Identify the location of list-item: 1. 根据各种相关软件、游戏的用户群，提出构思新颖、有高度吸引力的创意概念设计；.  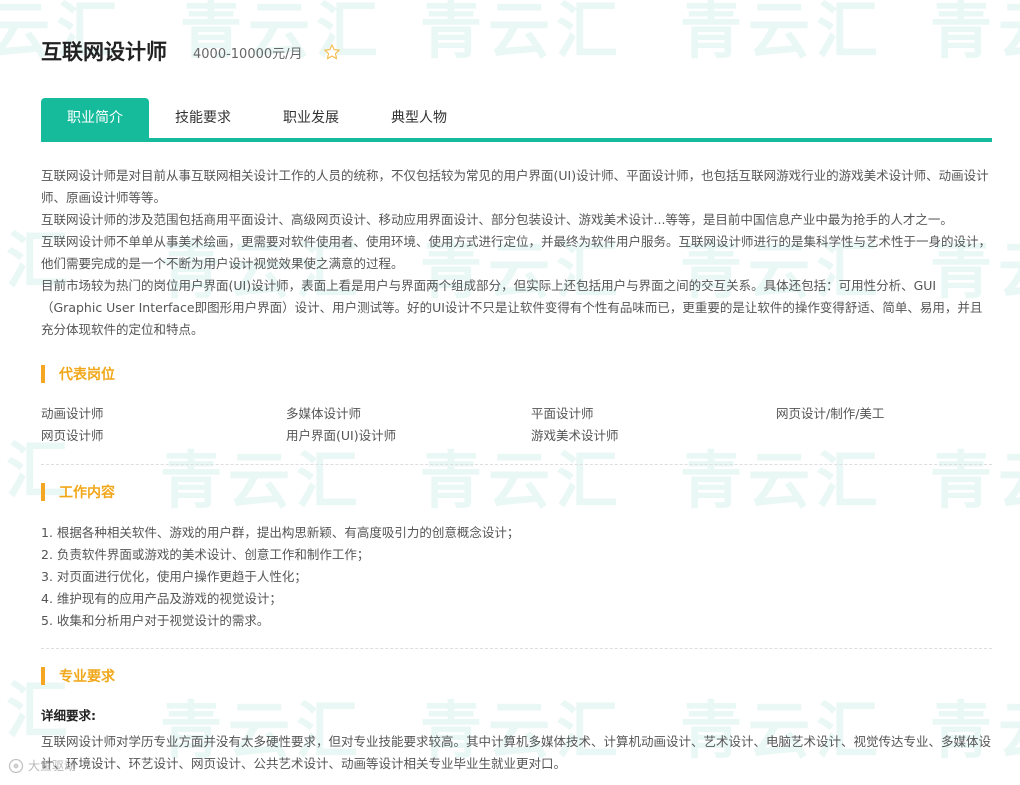
(280, 532).